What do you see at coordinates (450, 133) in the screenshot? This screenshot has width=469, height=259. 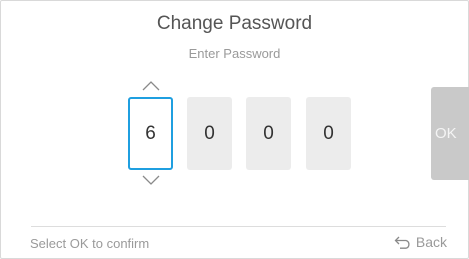 I see `ok-button: OK` at bounding box center [450, 133].